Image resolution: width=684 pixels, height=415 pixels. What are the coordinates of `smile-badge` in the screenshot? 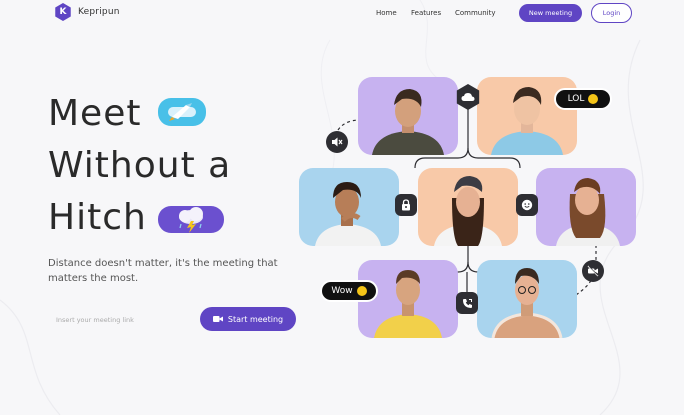 It's located at (527, 205).